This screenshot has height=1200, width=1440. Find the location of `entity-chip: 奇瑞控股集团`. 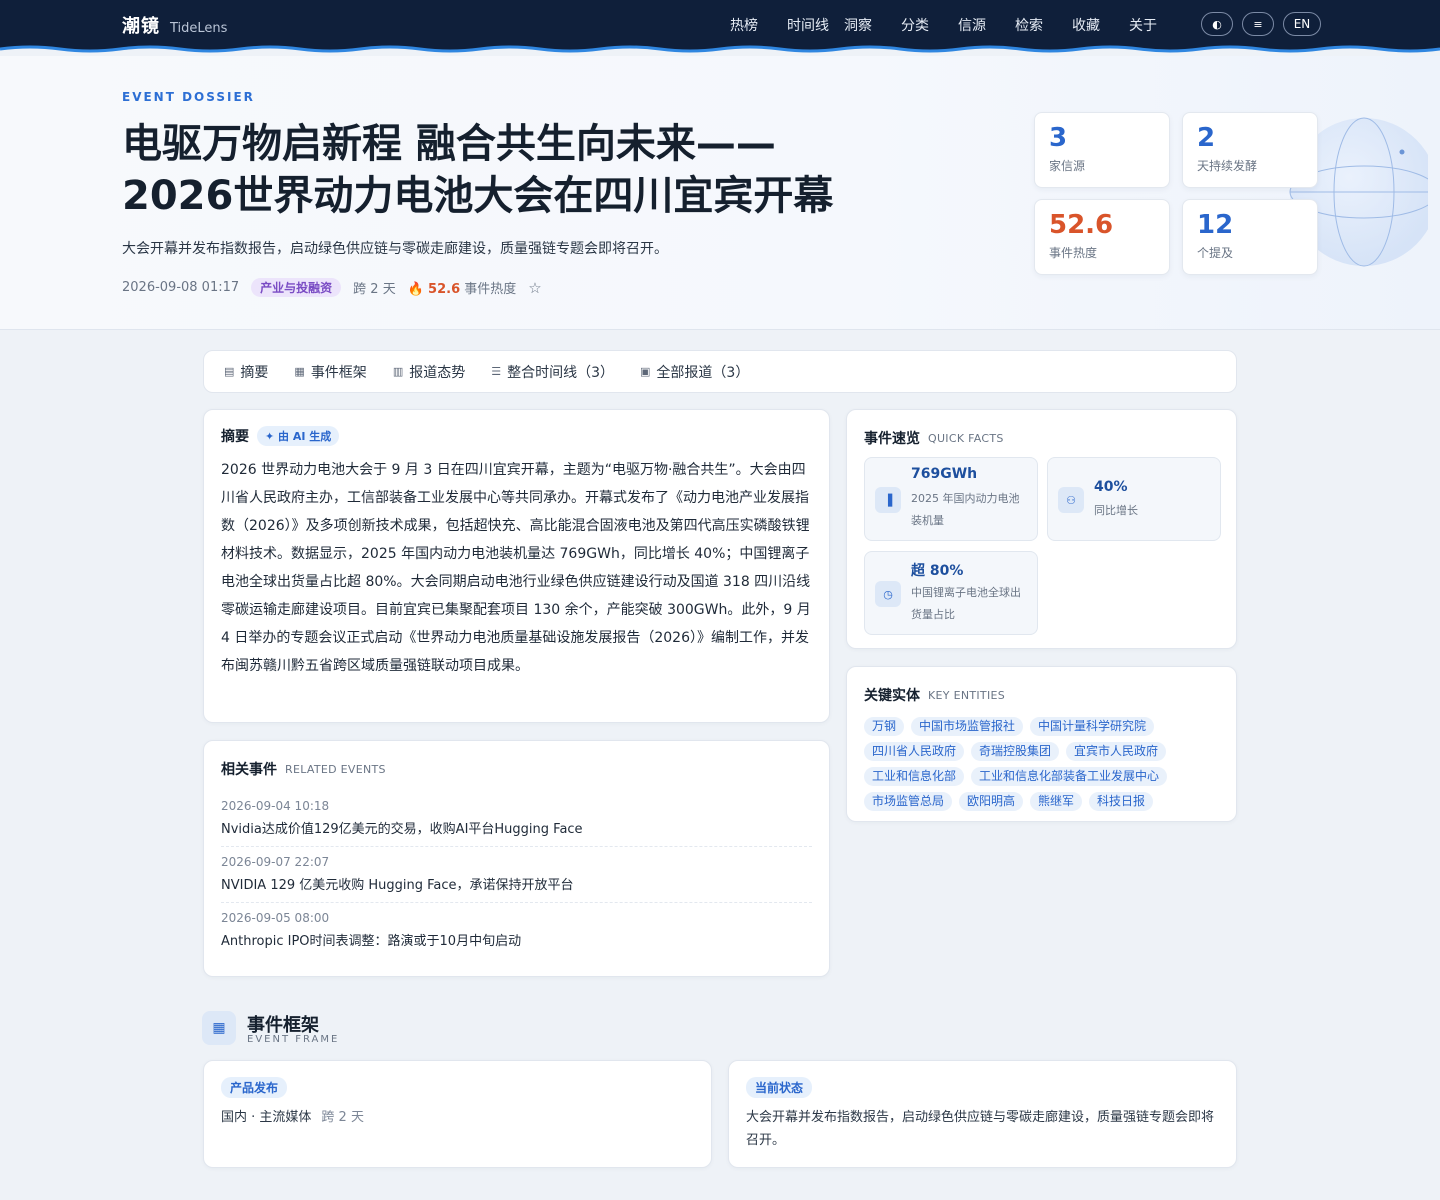

entity-chip: 奇瑞控股集团 is located at coordinates (1015, 751).